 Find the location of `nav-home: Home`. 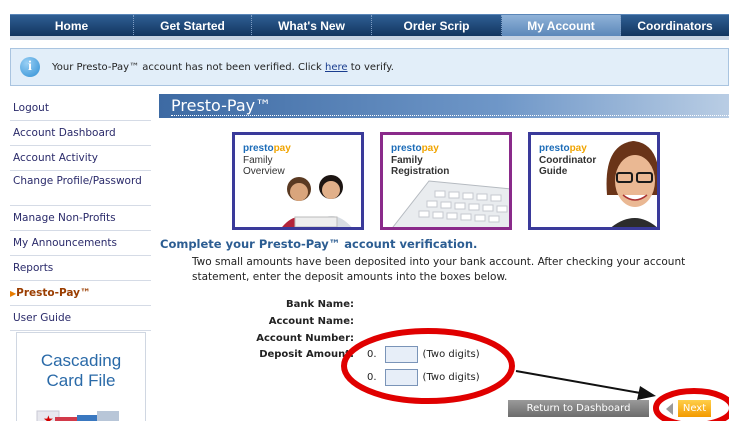

nav-home: Home is located at coordinates (72, 26).